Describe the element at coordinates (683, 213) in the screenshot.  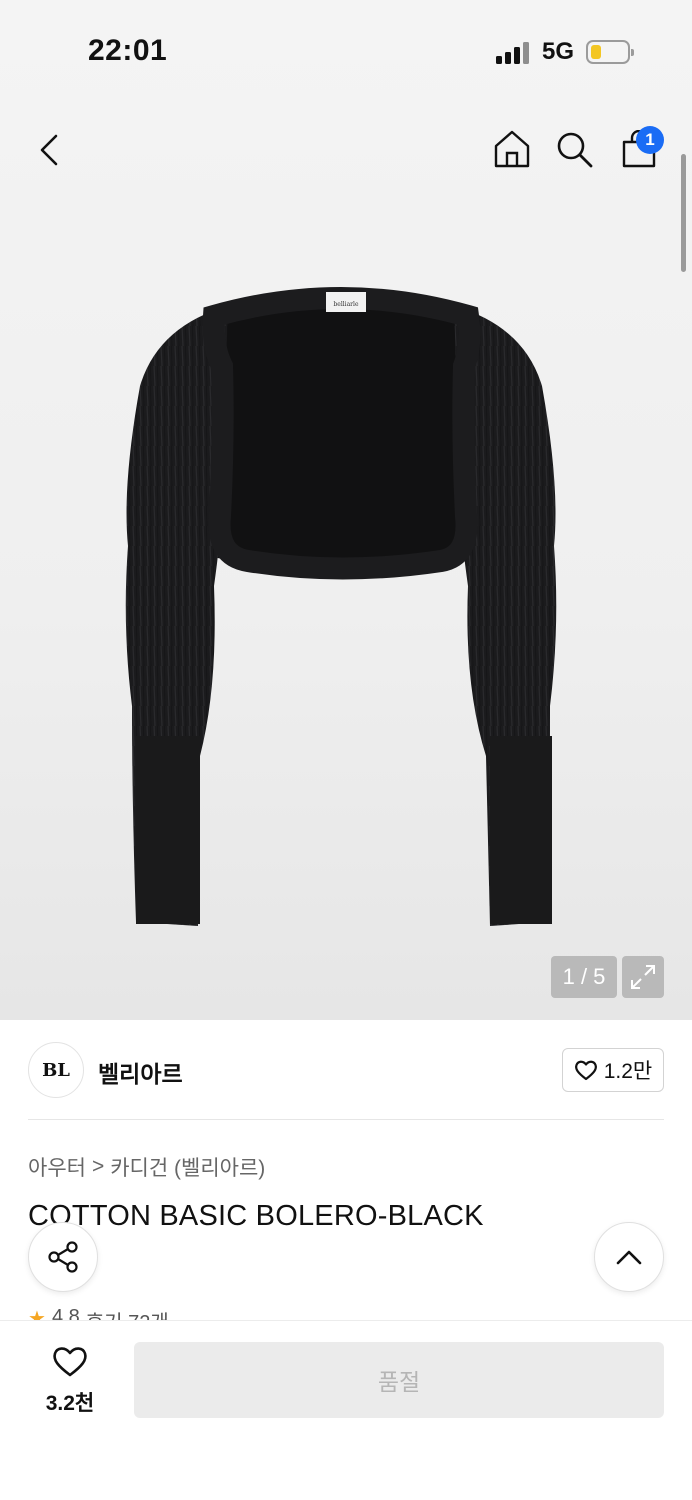
I see `scrollbar` at that location.